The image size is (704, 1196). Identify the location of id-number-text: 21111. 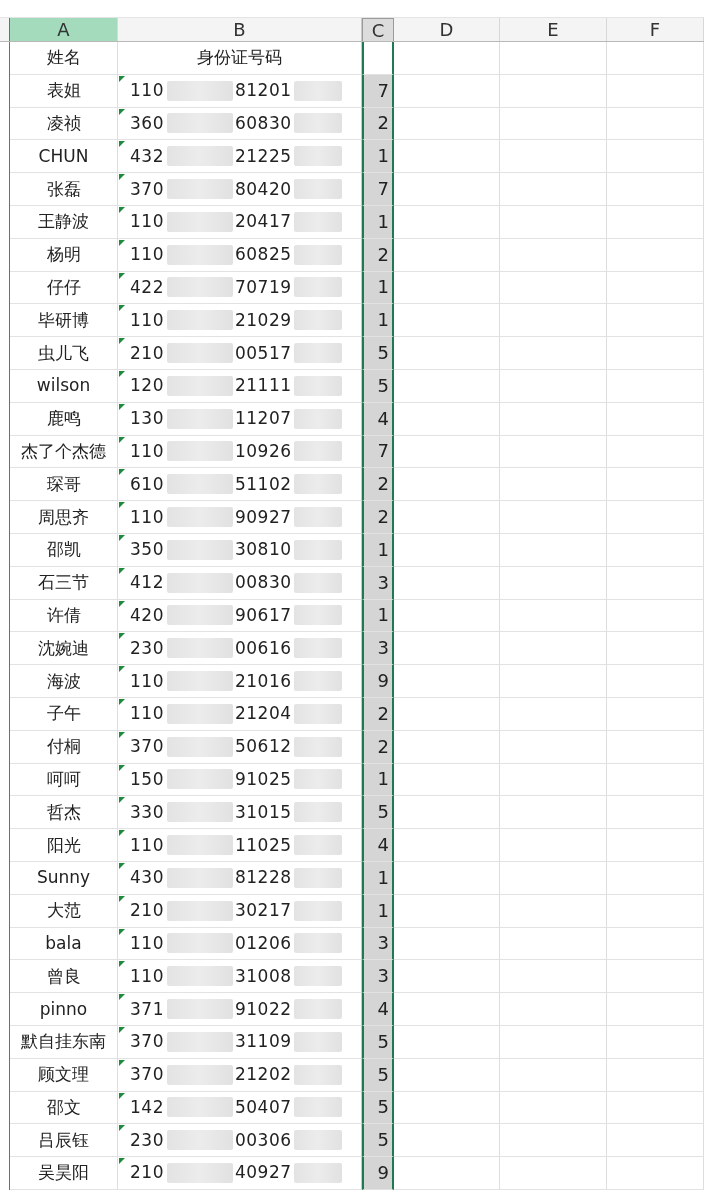
(263, 386).